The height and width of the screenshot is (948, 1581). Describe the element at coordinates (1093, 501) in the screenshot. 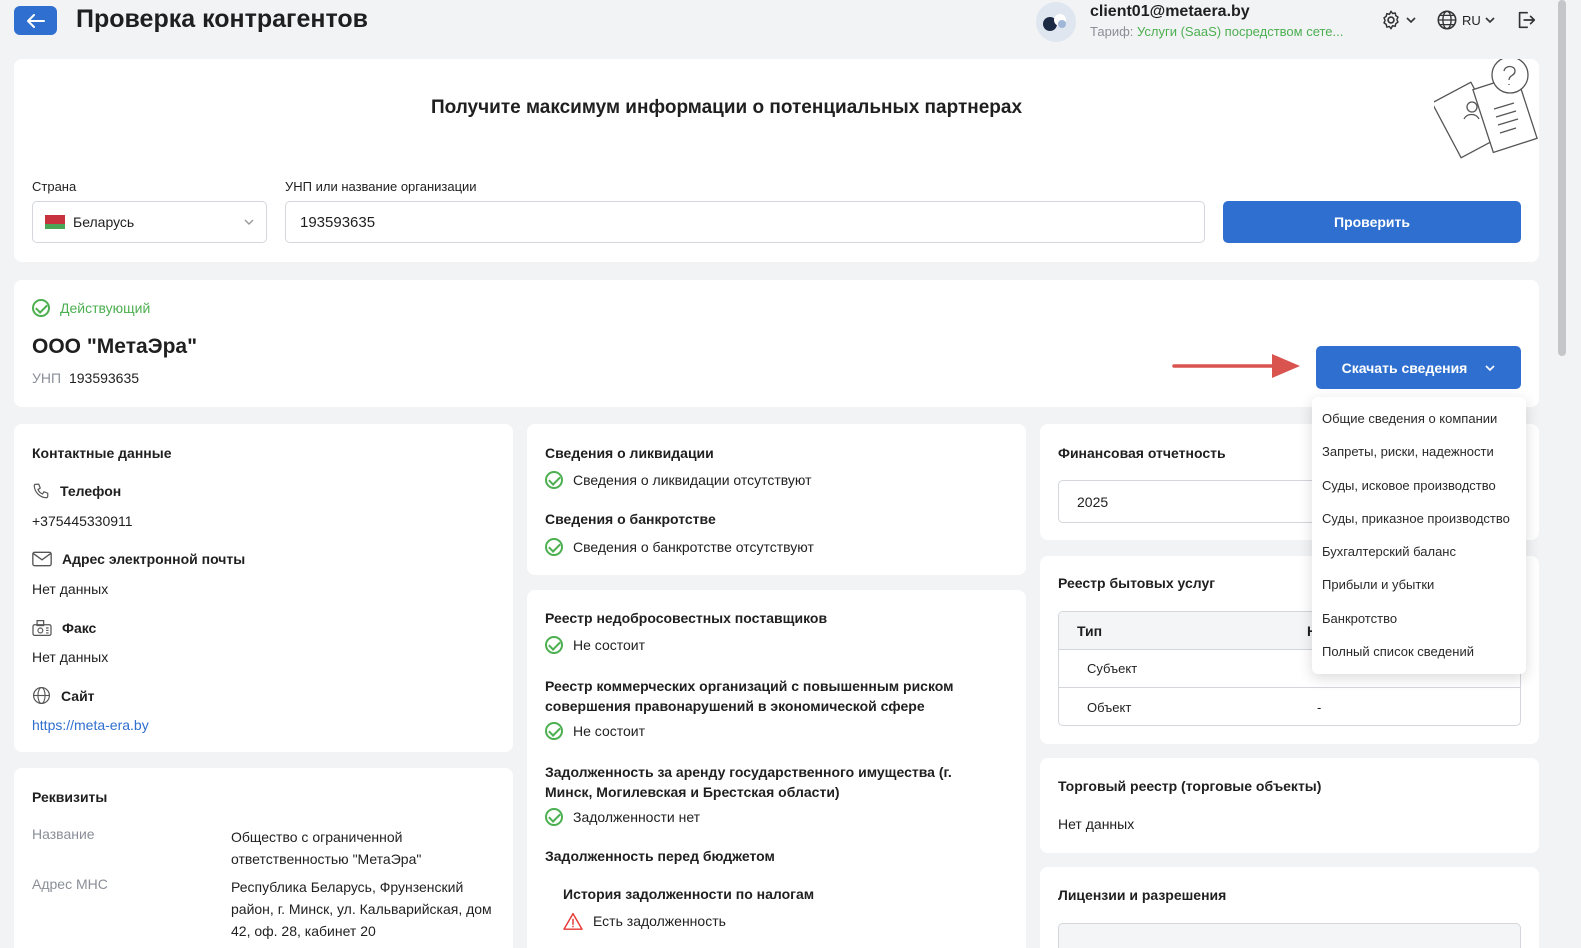

I see `year-value: 2025` at that location.